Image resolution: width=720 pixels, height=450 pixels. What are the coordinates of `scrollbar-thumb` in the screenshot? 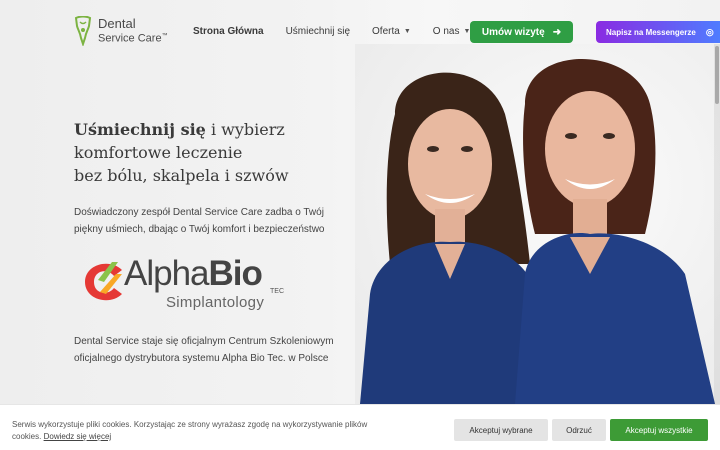 It's located at (717, 75).